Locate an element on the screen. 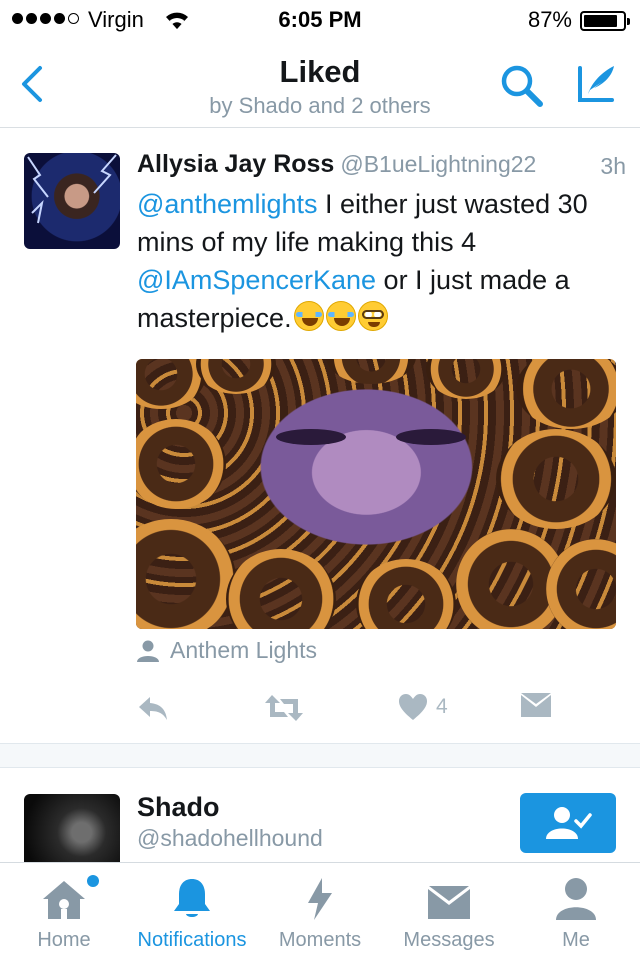  tab-notifications-label: Notifications is located at coordinates (192, 940).